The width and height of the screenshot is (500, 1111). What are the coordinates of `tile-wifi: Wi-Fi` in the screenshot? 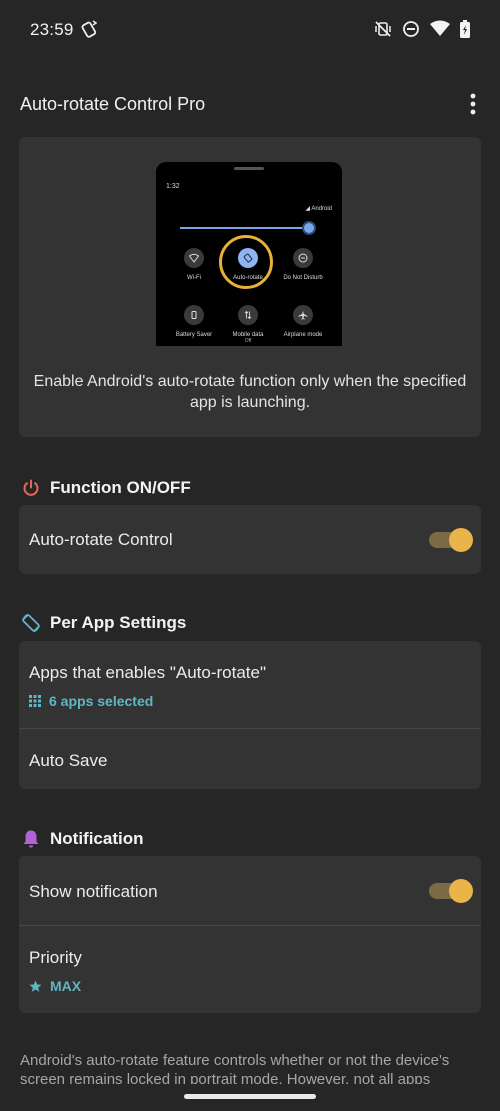 It's located at (194, 264).